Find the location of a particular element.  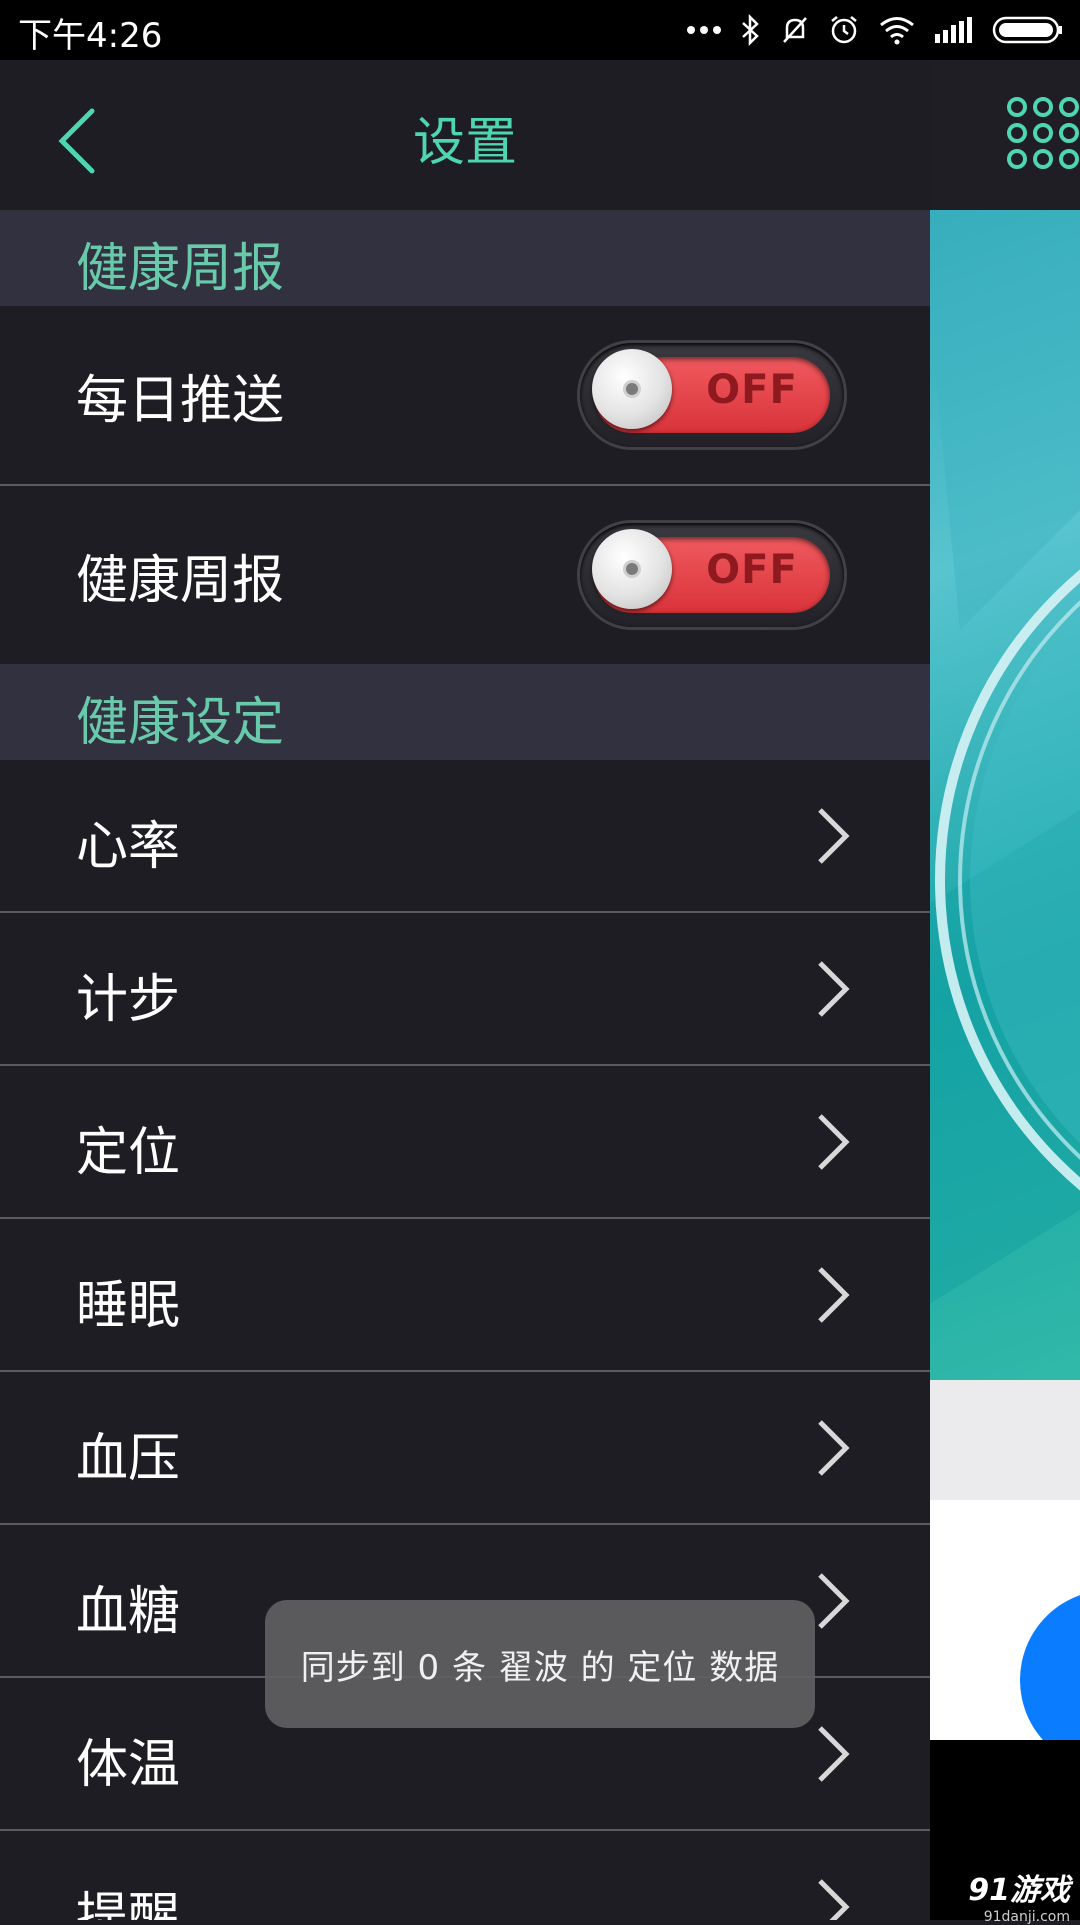

background-banner is located at coordinates (1000, 795).